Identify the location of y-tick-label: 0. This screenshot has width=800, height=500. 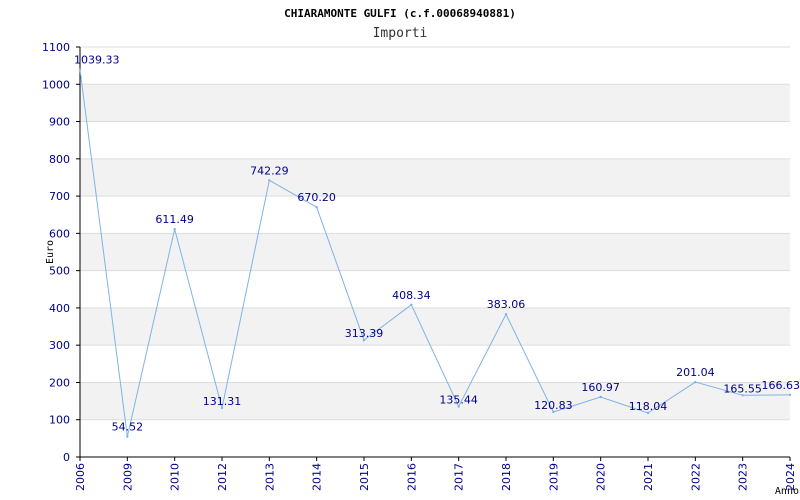
(66, 457).